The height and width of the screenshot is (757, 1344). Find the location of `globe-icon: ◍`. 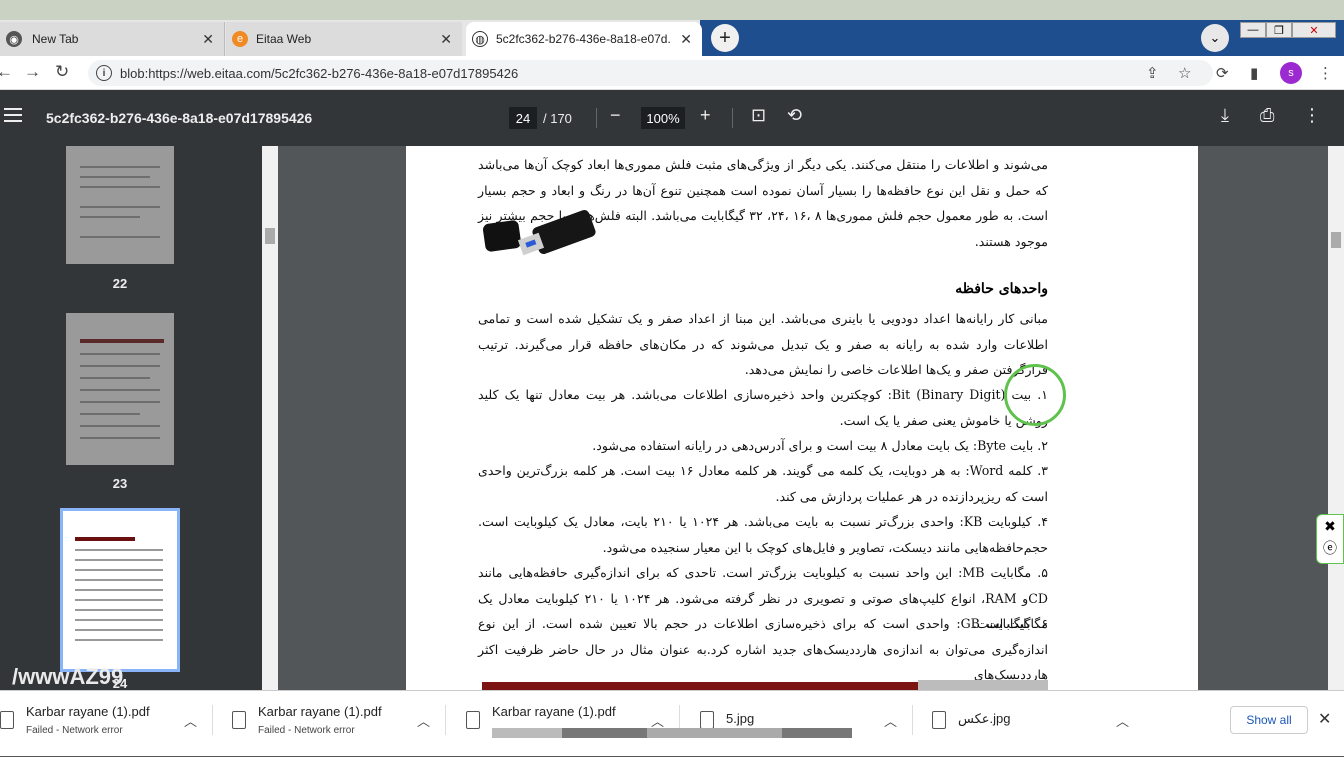

globe-icon: ◍ is located at coordinates (480, 39).